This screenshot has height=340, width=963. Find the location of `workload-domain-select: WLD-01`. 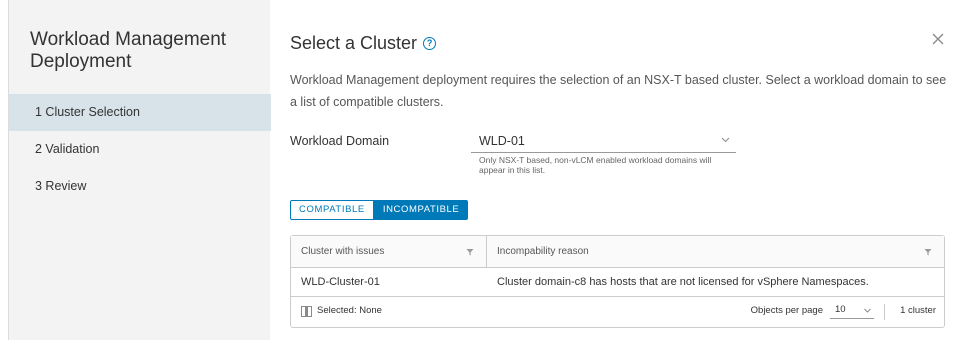

workload-domain-select: WLD-01 is located at coordinates (603, 141).